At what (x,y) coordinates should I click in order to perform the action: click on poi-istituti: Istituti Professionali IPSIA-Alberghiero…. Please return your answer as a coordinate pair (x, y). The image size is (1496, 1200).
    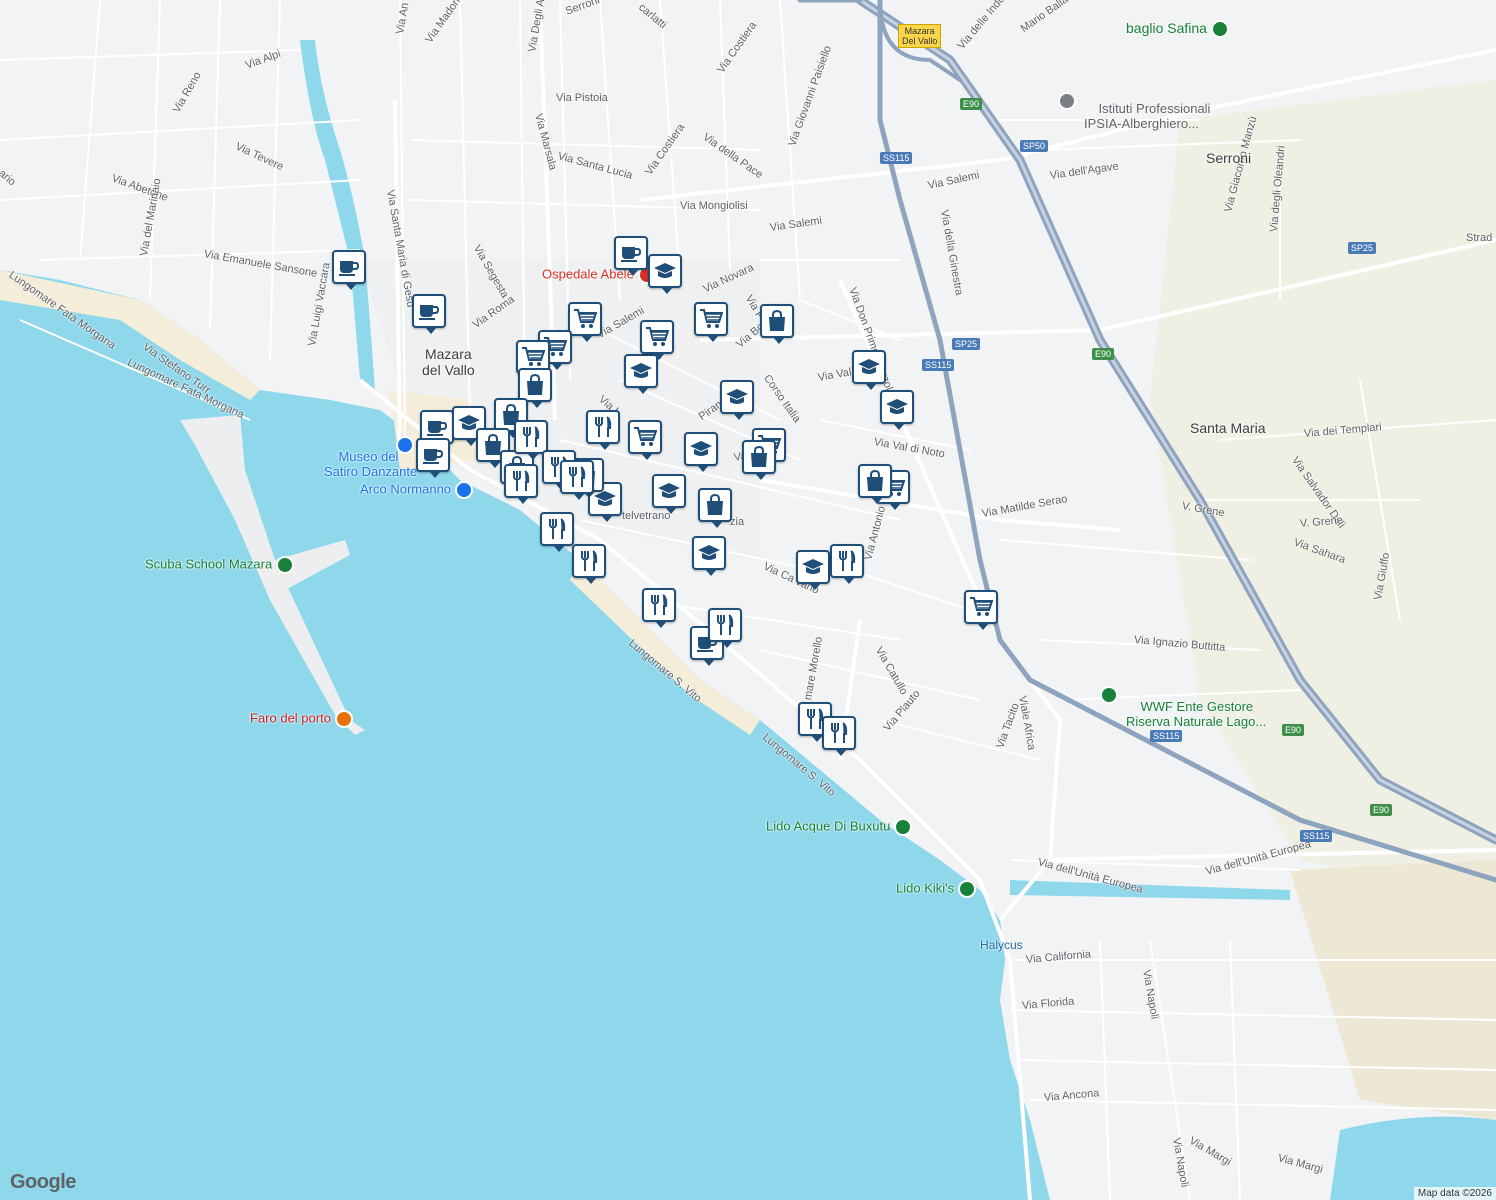
    Looking at the image, I should click on (1147, 116).